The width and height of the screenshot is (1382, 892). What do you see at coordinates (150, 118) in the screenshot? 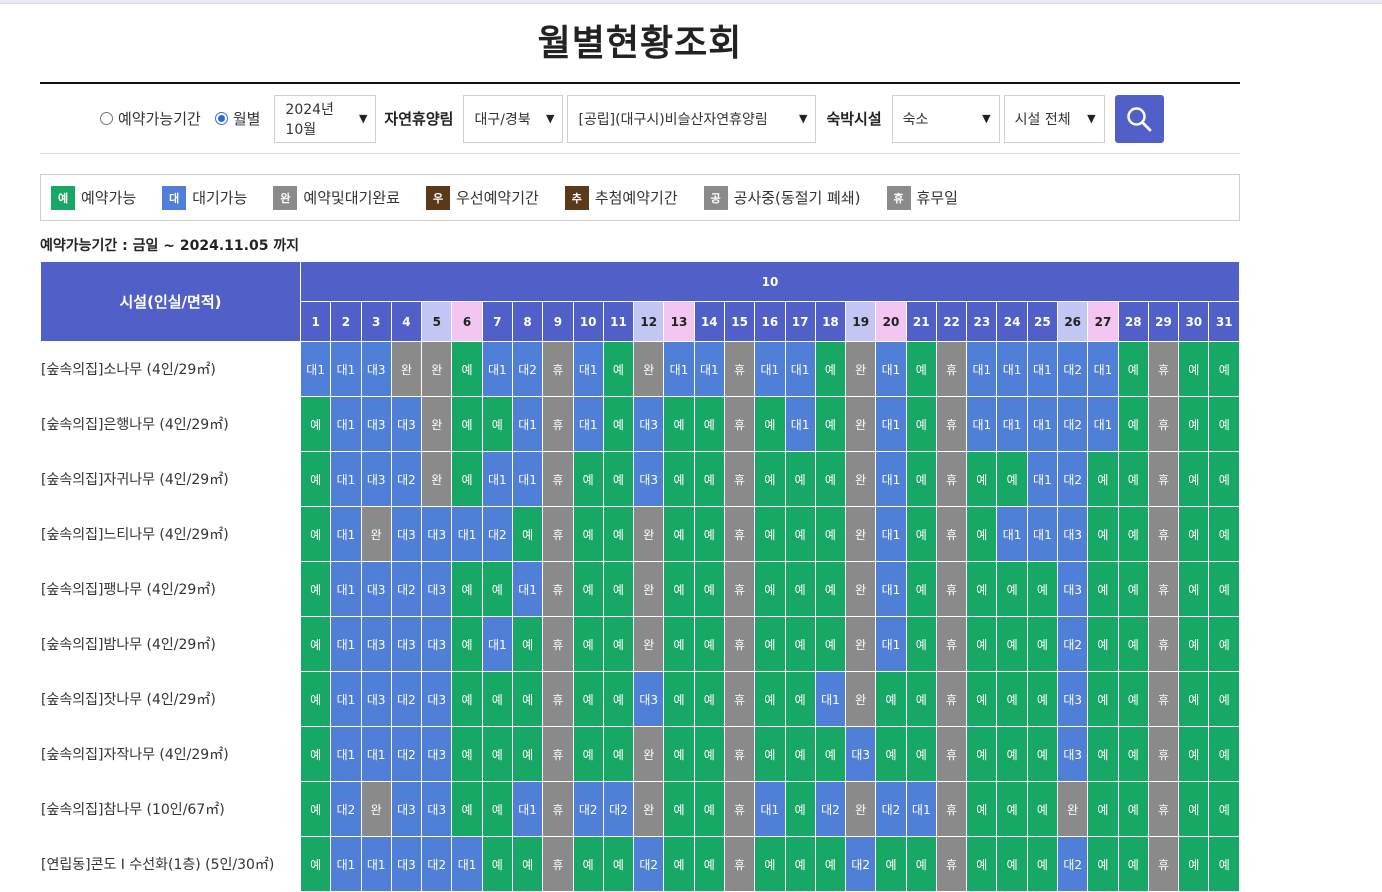
I see `radio-period: 예약가능기간` at bounding box center [150, 118].